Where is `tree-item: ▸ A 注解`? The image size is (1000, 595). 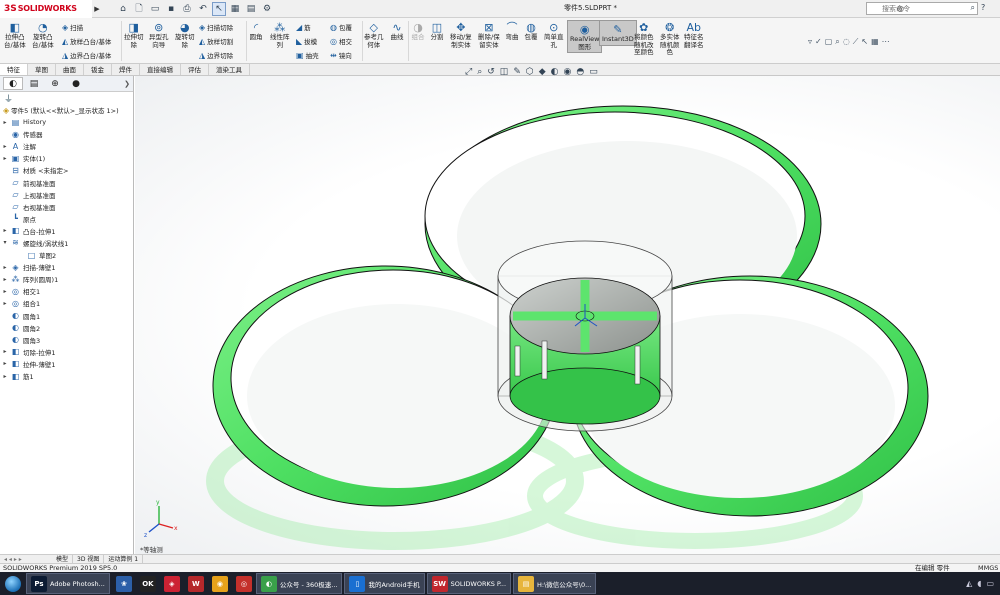 tree-item: ▸ A 注解 is located at coordinates (66, 146).